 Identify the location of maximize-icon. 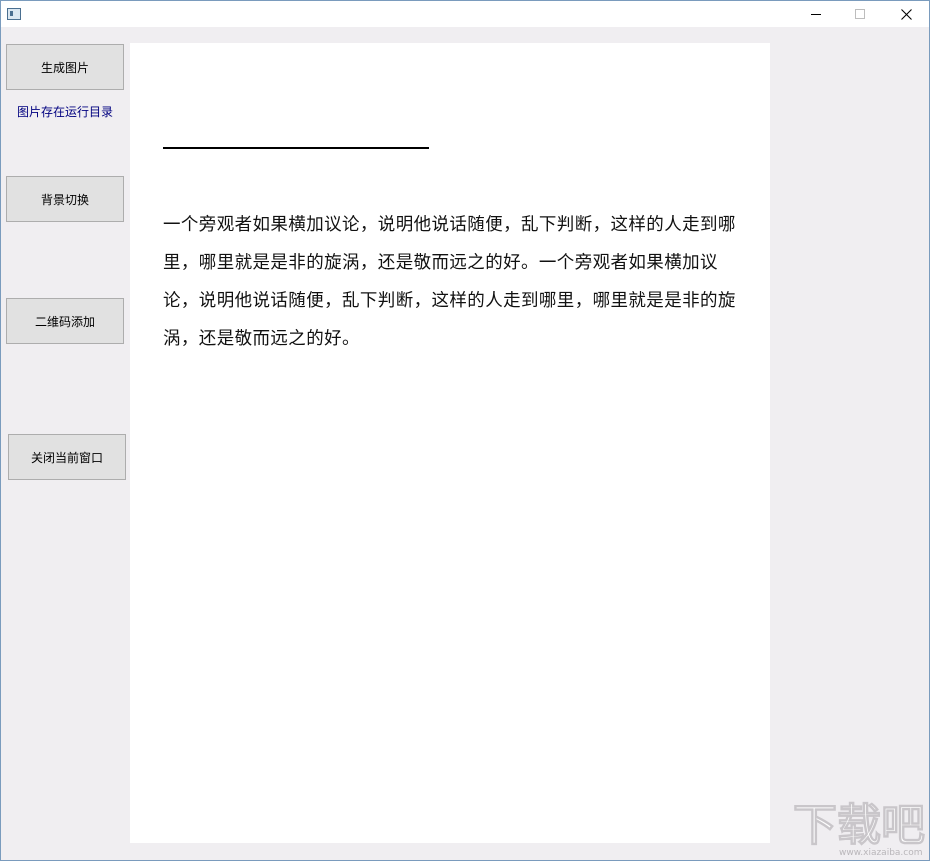
(860, 14).